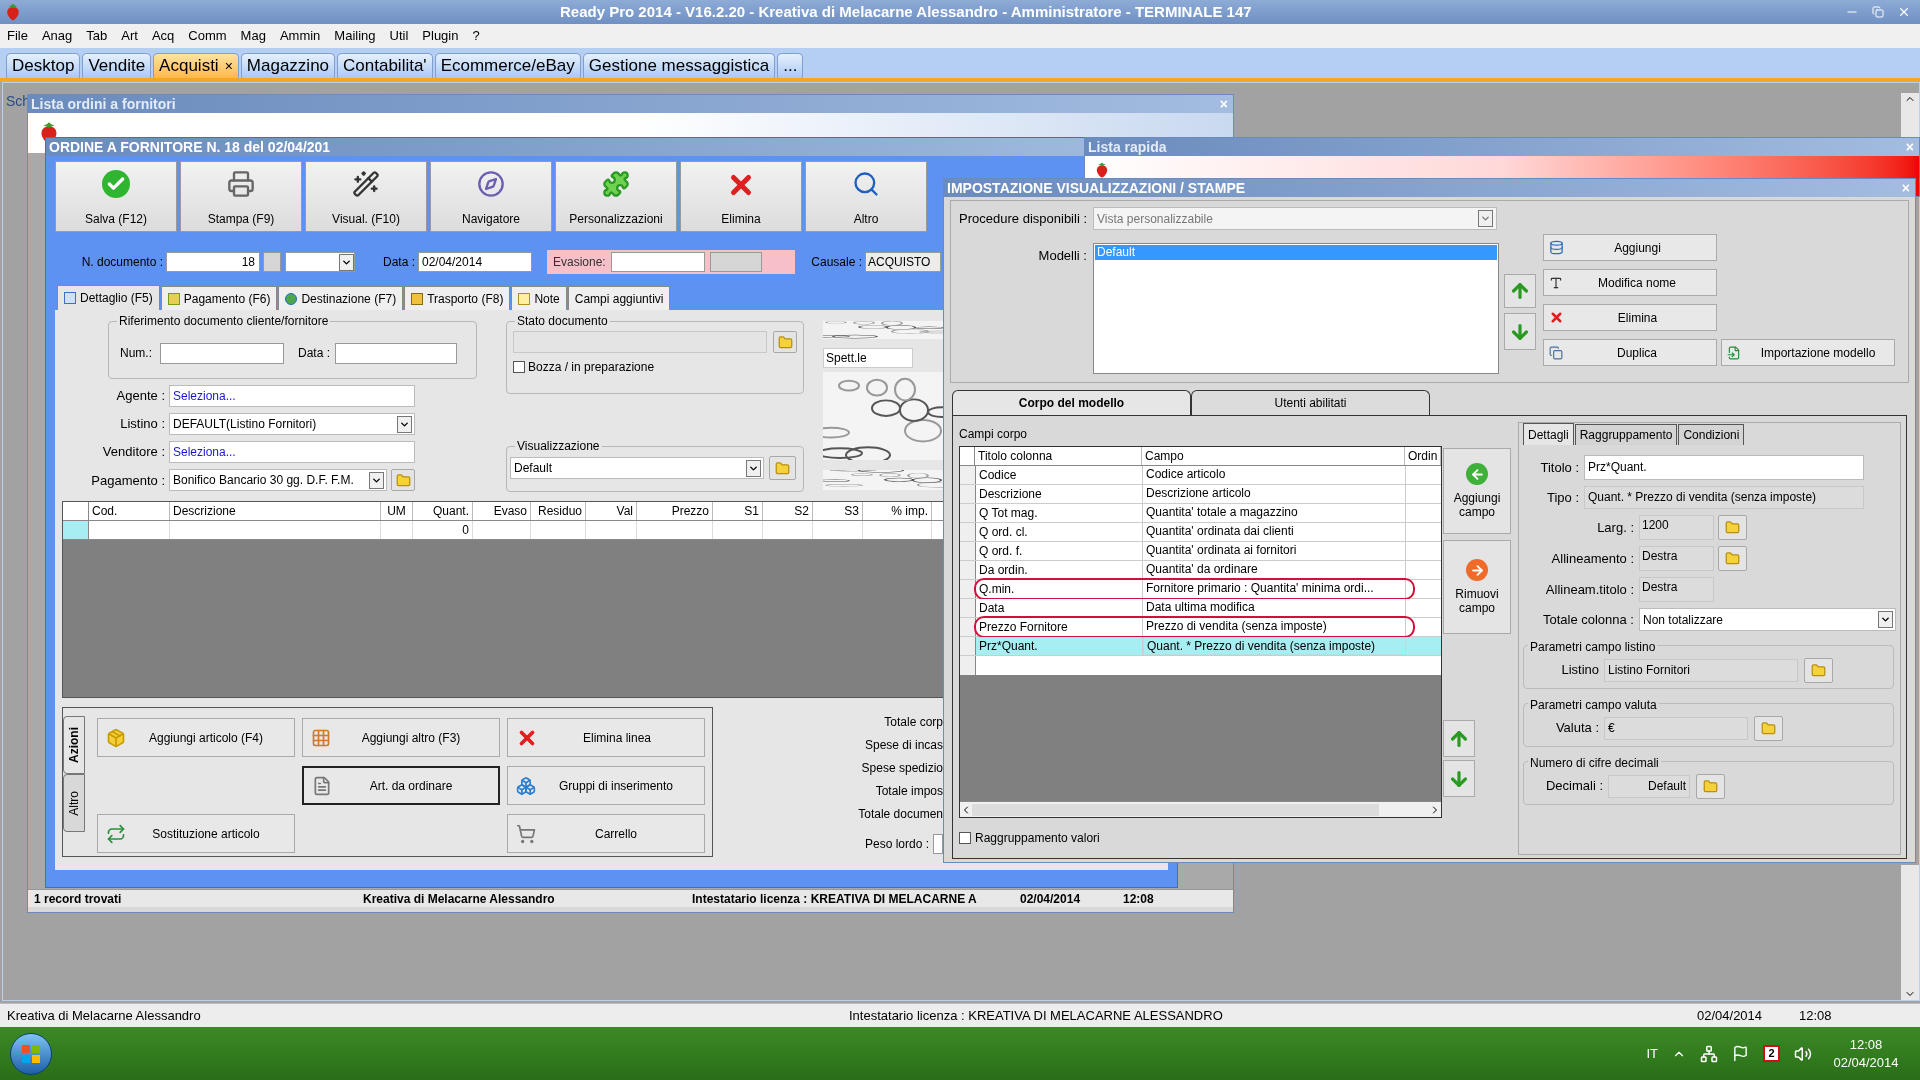 This screenshot has width=1920, height=1080. I want to click on module-tab: Ecommerce/eBay, so click(507, 65).